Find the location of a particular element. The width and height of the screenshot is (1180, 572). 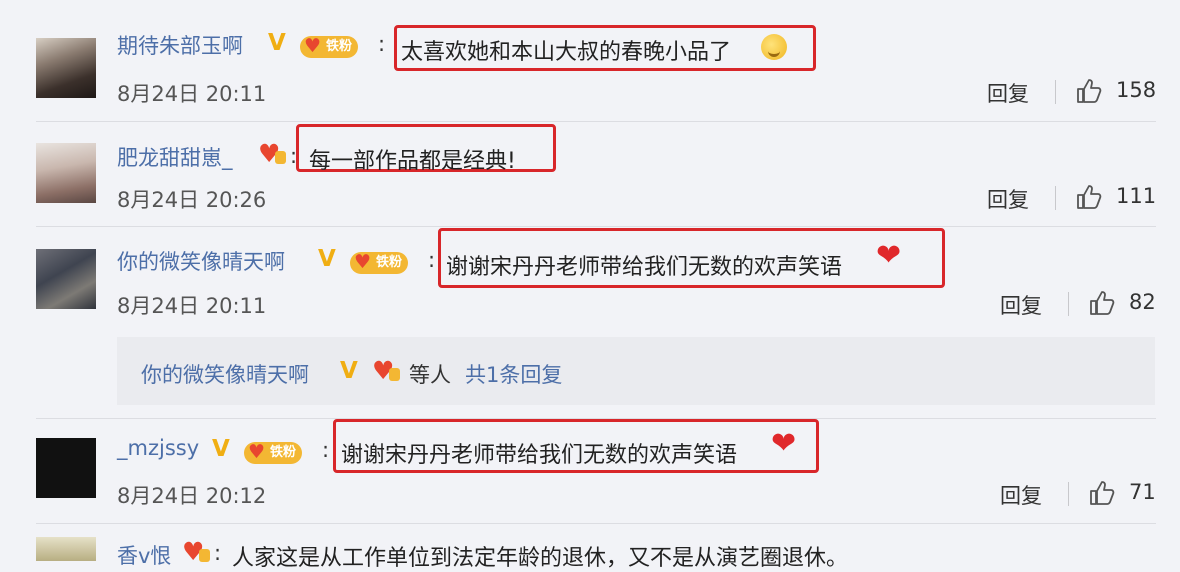

username: 香v恨 is located at coordinates (144, 555).